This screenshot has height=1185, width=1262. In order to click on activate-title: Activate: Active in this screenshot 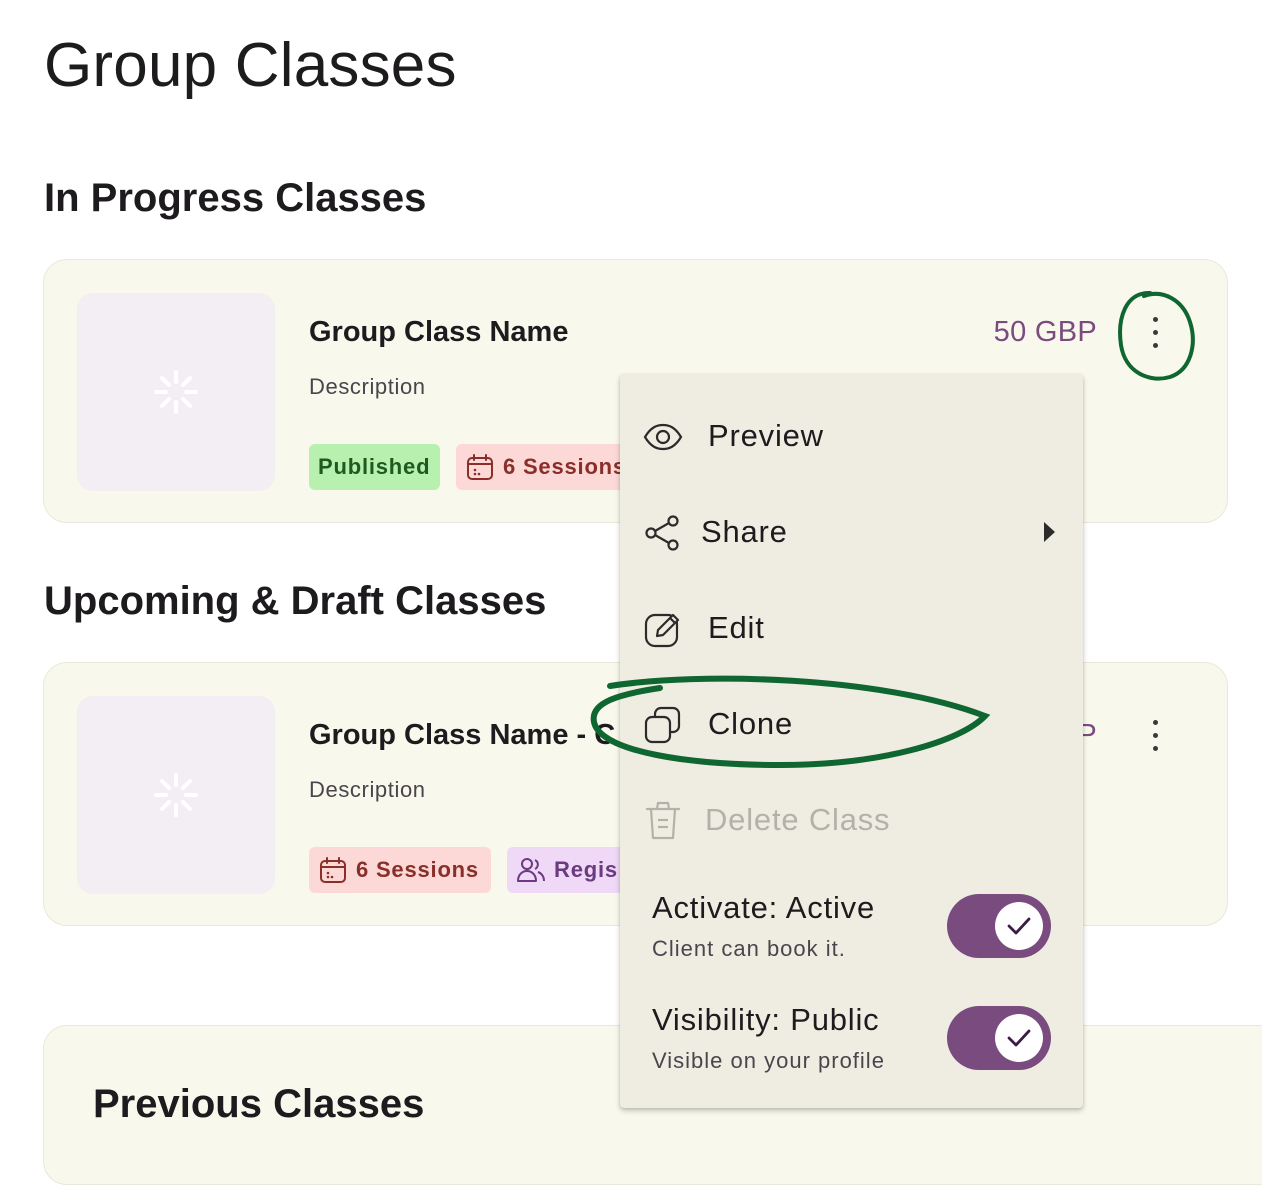, I will do `click(764, 907)`.